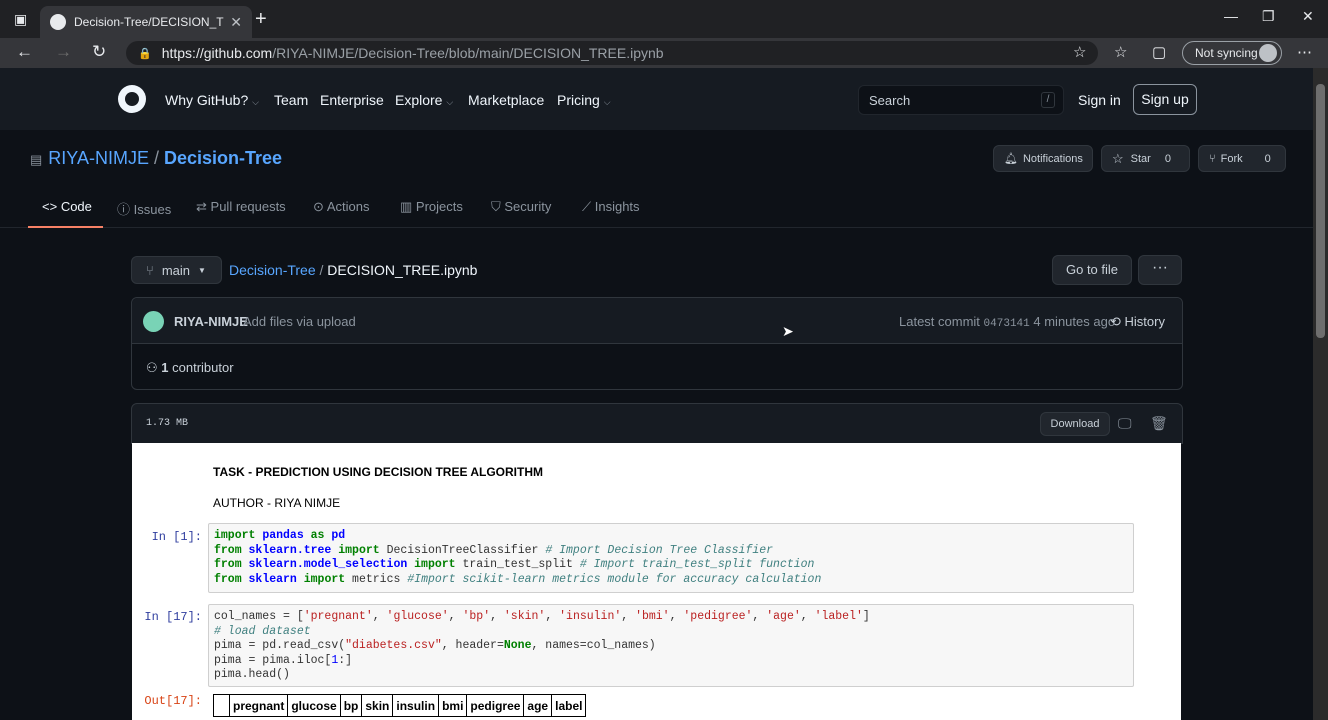 The height and width of the screenshot is (720, 1328). What do you see at coordinates (1242, 158) in the screenshot?
I see `fork-button: ⑂ Fork 0` at bounding box center [1242, 158].